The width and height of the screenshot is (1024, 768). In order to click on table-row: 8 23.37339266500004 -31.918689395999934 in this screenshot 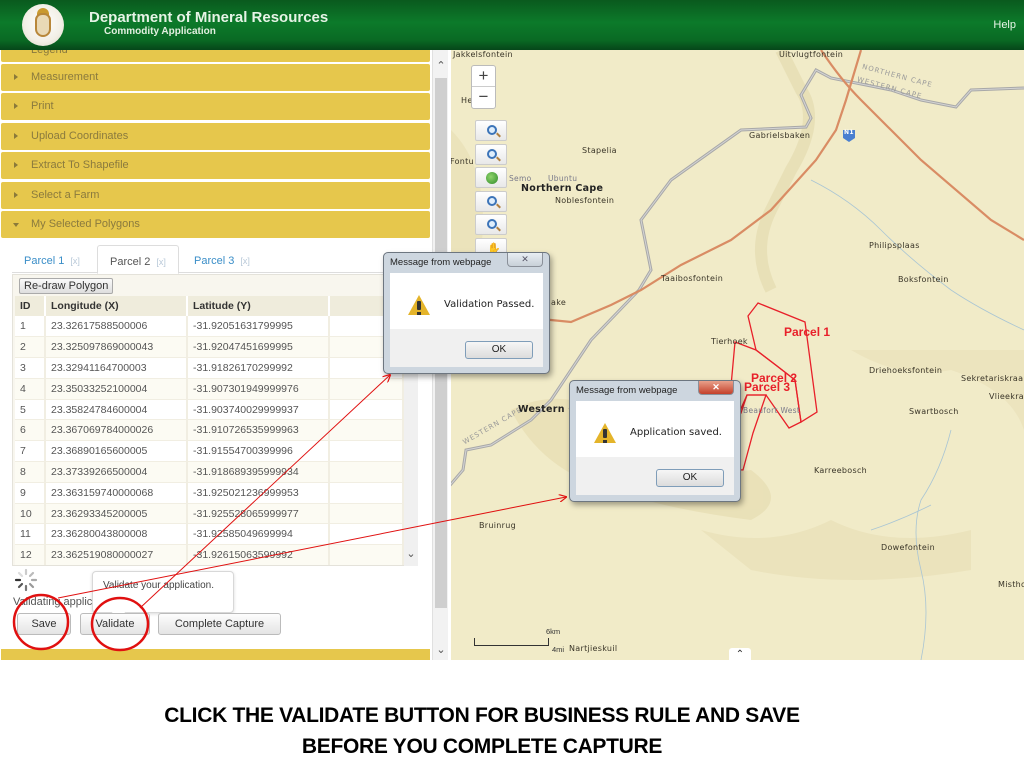, I will do `click(209, 472)`.